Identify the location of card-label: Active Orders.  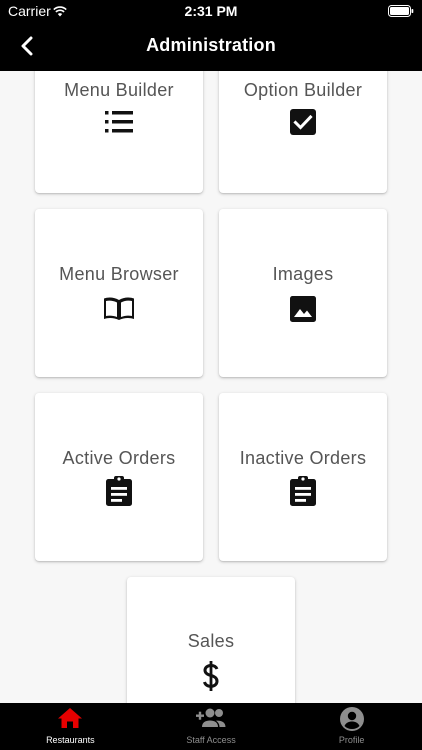
(119, 458).